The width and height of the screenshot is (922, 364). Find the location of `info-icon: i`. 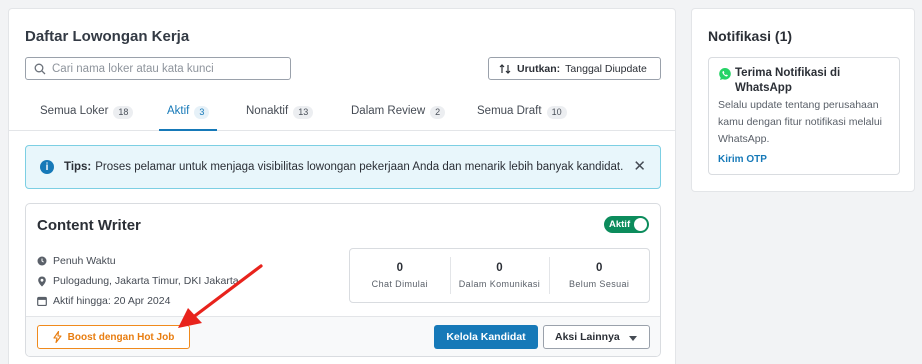

info-icon: i is located at coordinates (47, 167).